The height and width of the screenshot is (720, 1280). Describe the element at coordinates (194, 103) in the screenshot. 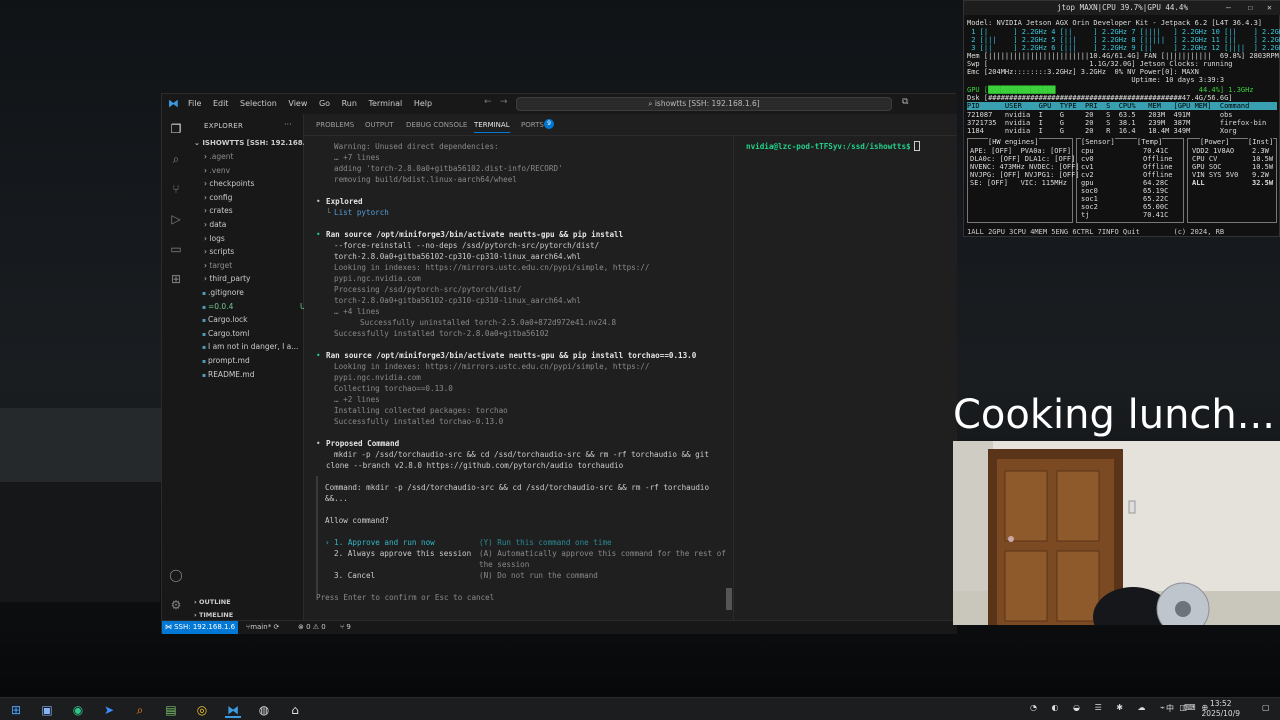

I see `menu-file: File` at that location.